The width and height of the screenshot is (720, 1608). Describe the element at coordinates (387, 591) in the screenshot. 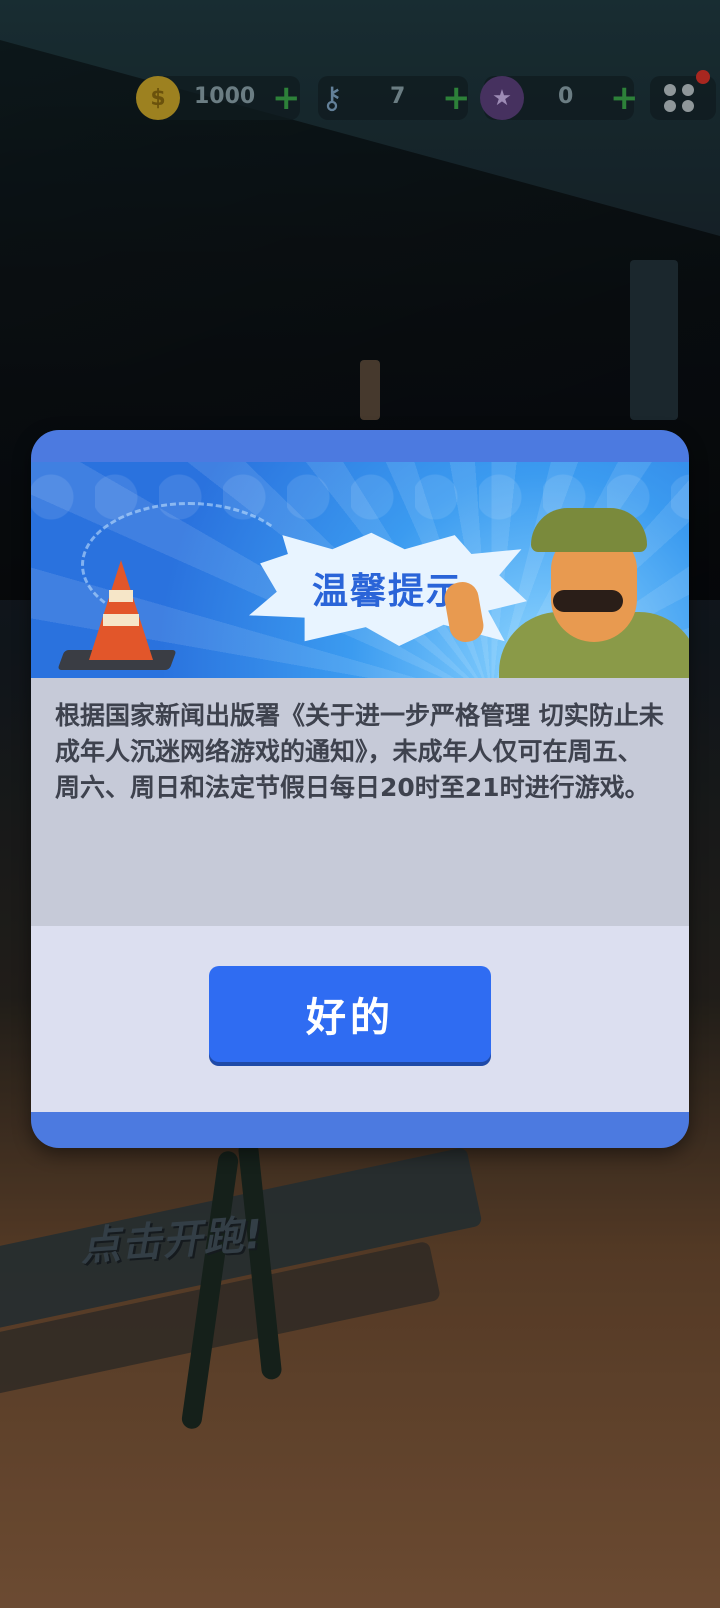

I see `dialog-title: 温馨提示` at that location.